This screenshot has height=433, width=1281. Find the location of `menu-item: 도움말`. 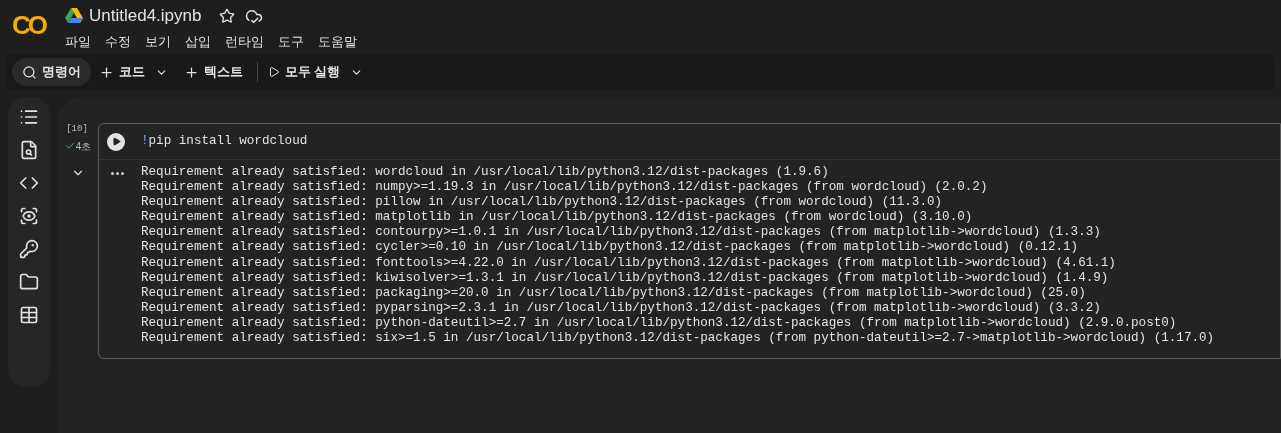

menu-item: 도움말 is located at coordinates (337, 42).